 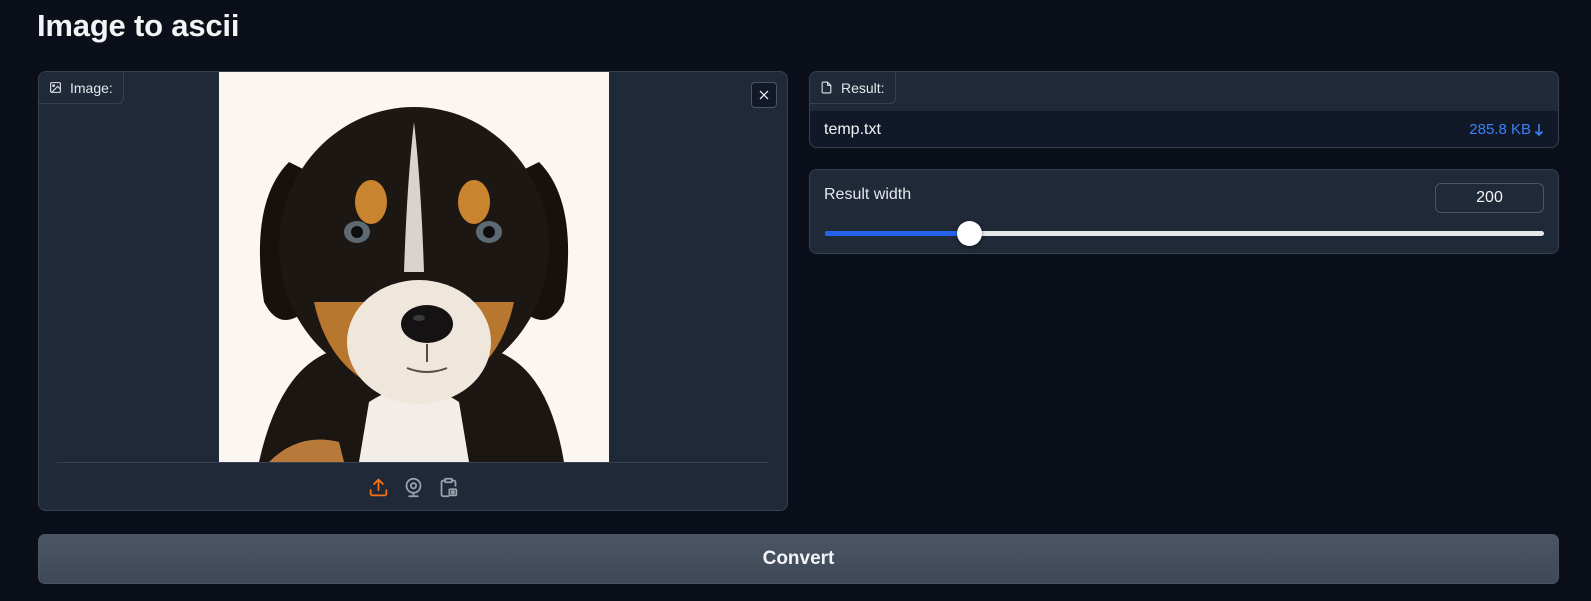 I want to click on result-file-panel: Result: temp.txt 285.8 KB, so click(x=1184, y=109).